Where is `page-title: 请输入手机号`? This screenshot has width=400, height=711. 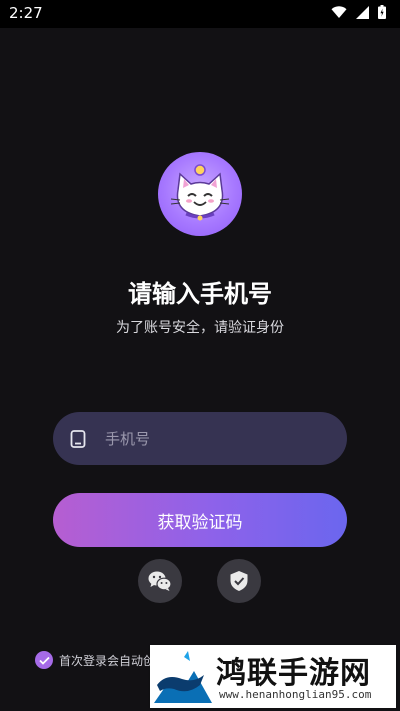
page-title: 请输入手机号 is located at coordinates (200, 294).